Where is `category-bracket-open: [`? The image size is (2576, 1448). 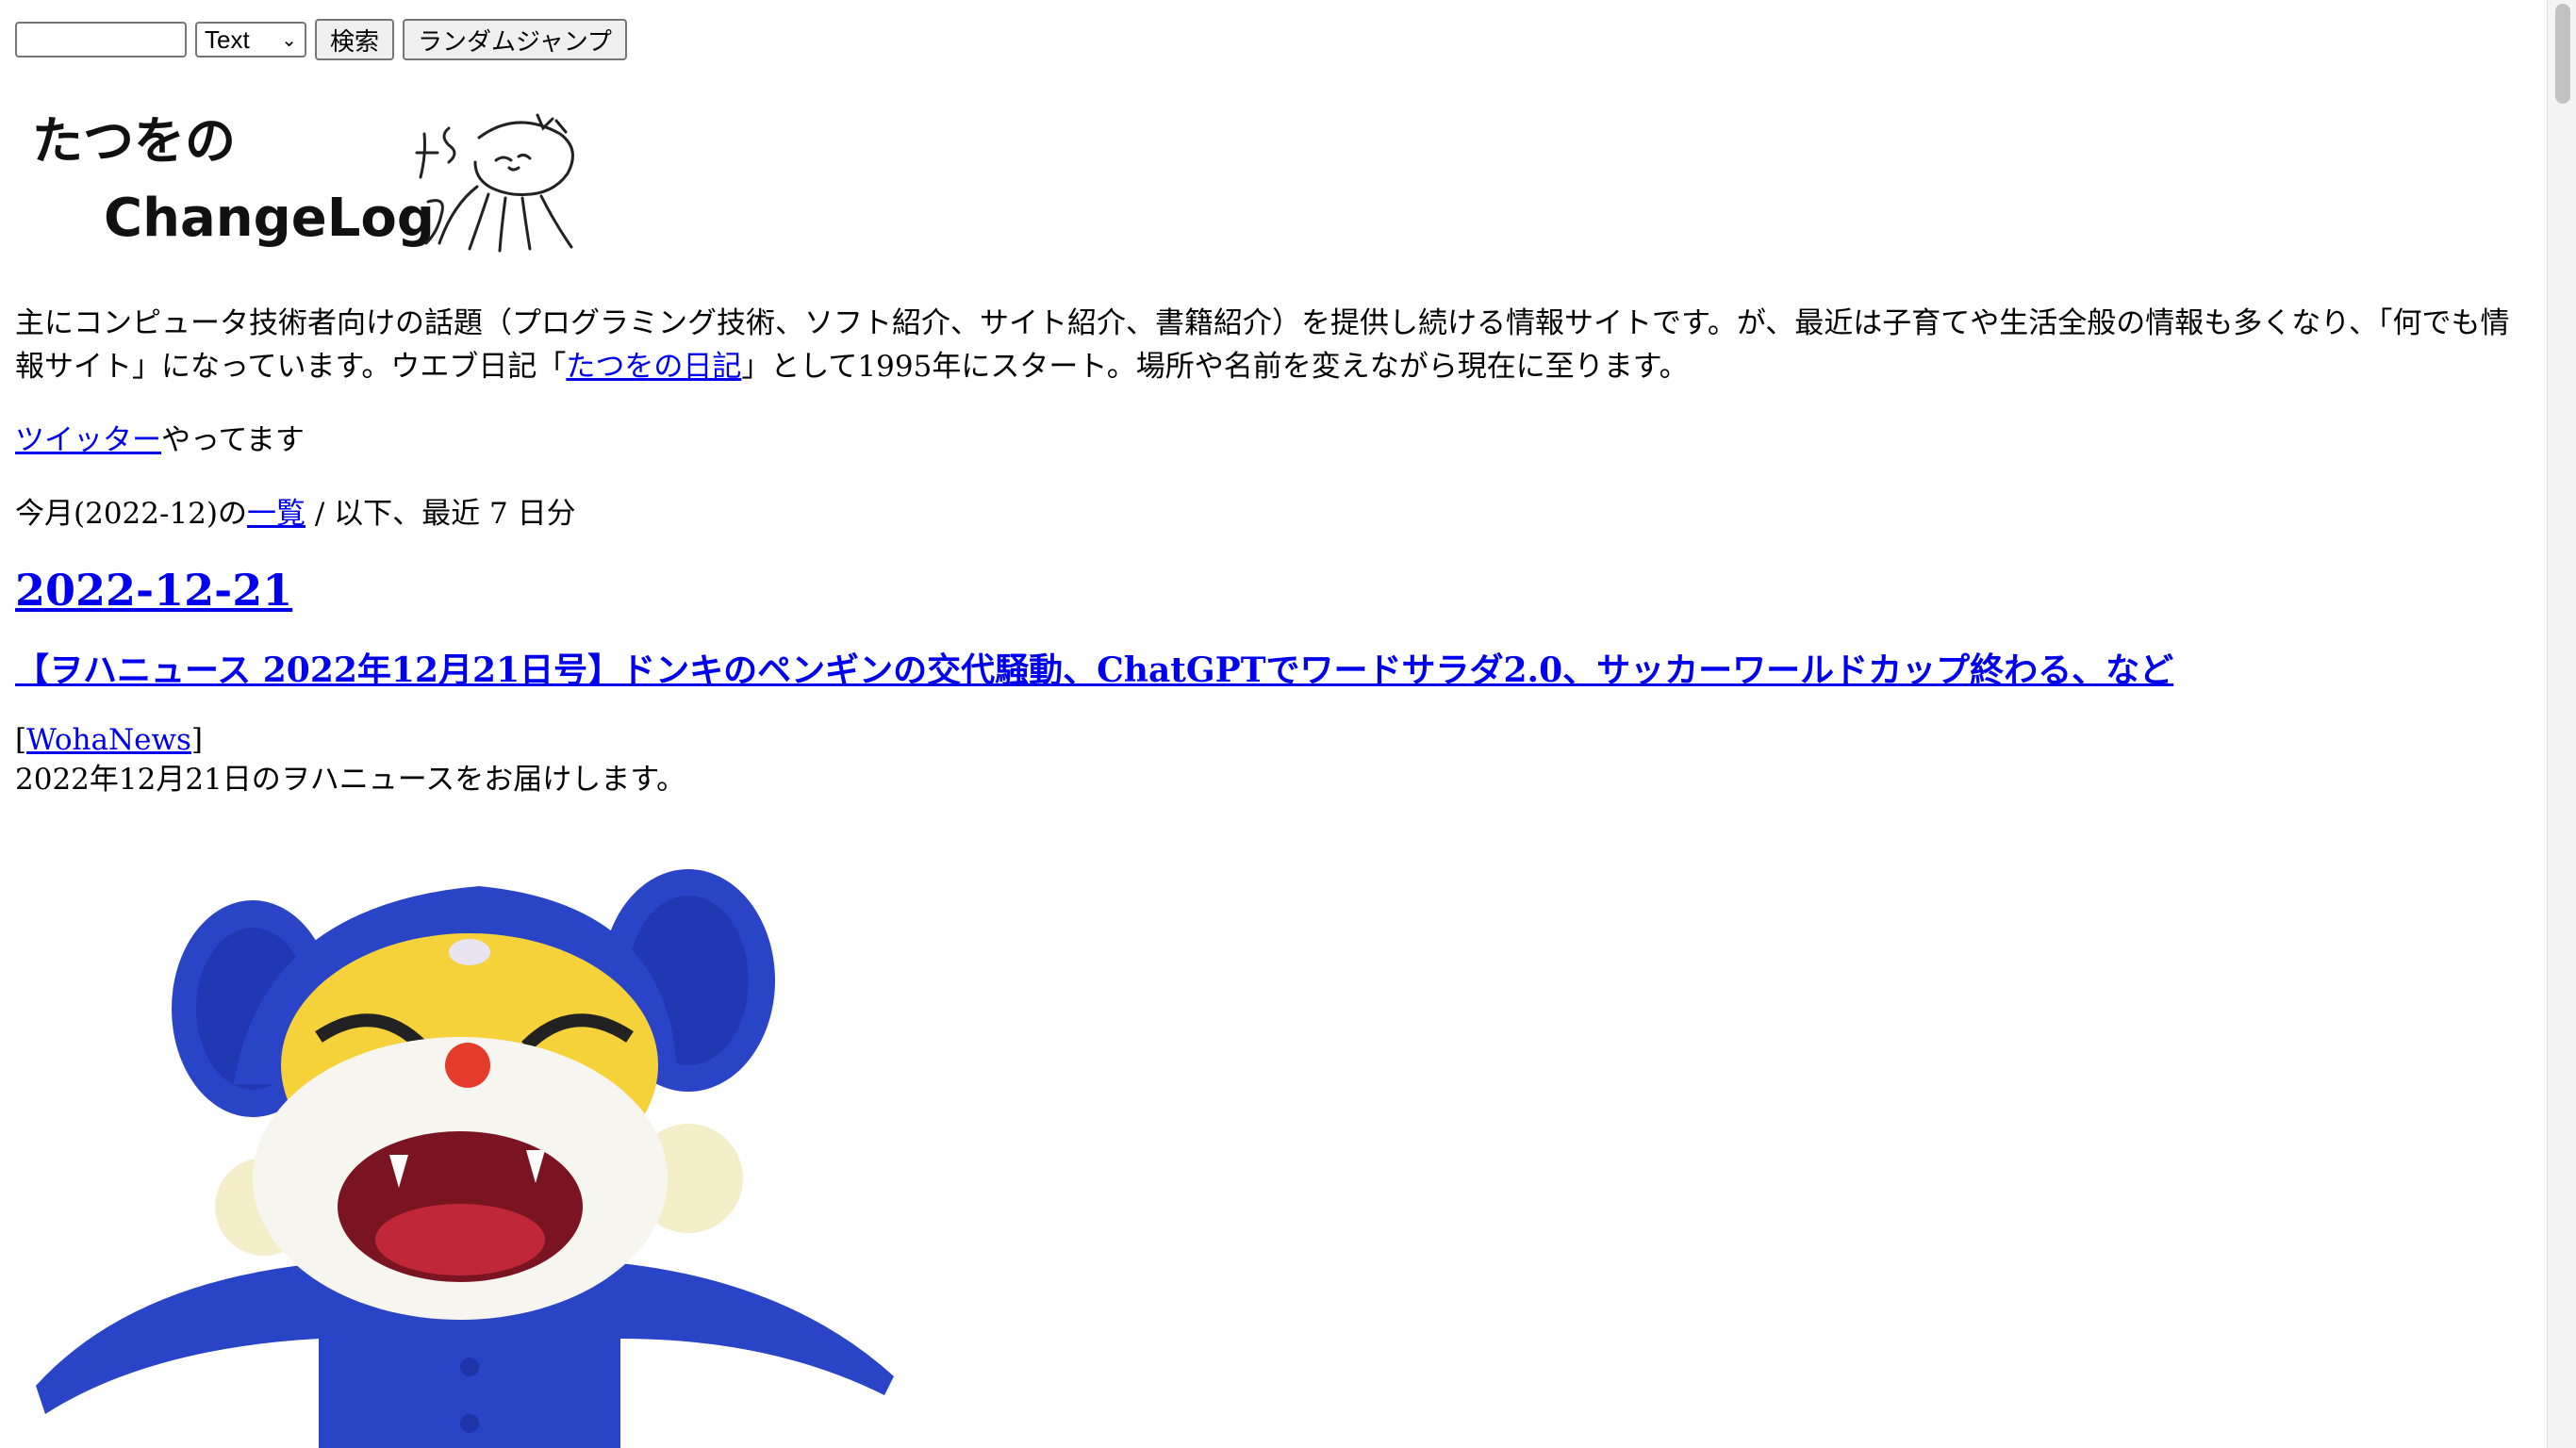
category-bracket-open: [ is located at coordinates (21, 740).